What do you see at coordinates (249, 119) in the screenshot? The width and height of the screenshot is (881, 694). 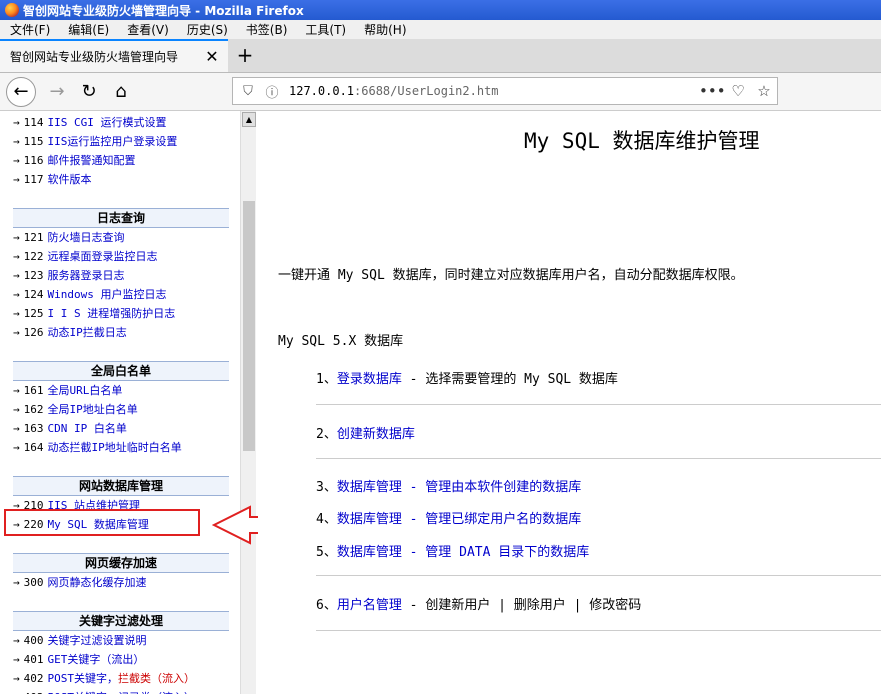 I see `scroll-up-icon: ▲` at bounding box center [249, 119].